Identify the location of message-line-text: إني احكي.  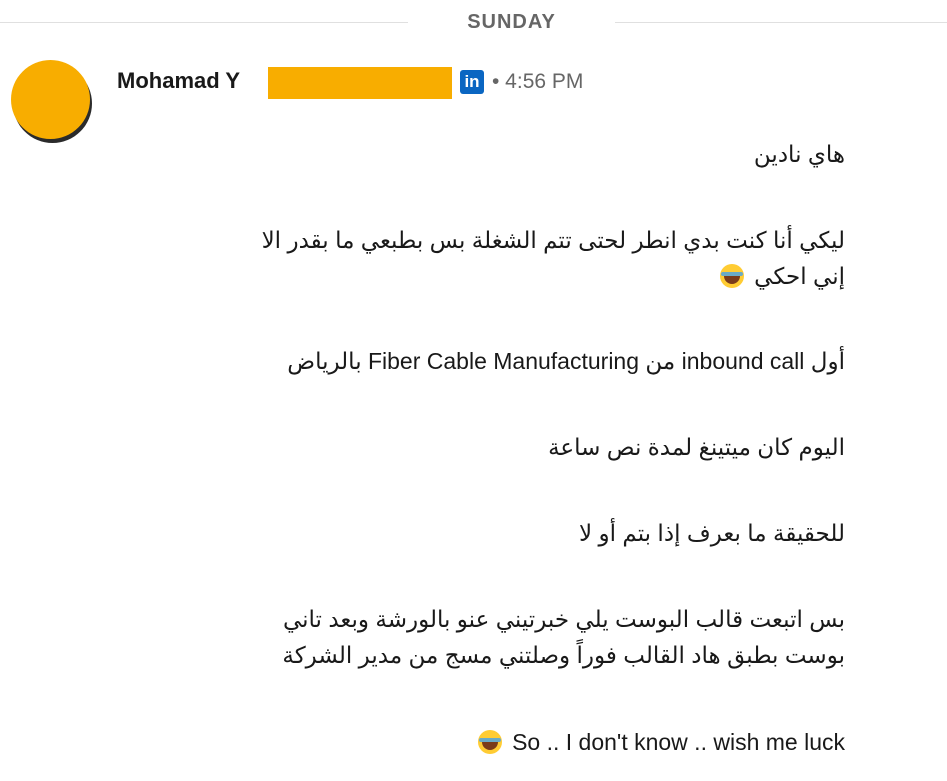
(799, 276).